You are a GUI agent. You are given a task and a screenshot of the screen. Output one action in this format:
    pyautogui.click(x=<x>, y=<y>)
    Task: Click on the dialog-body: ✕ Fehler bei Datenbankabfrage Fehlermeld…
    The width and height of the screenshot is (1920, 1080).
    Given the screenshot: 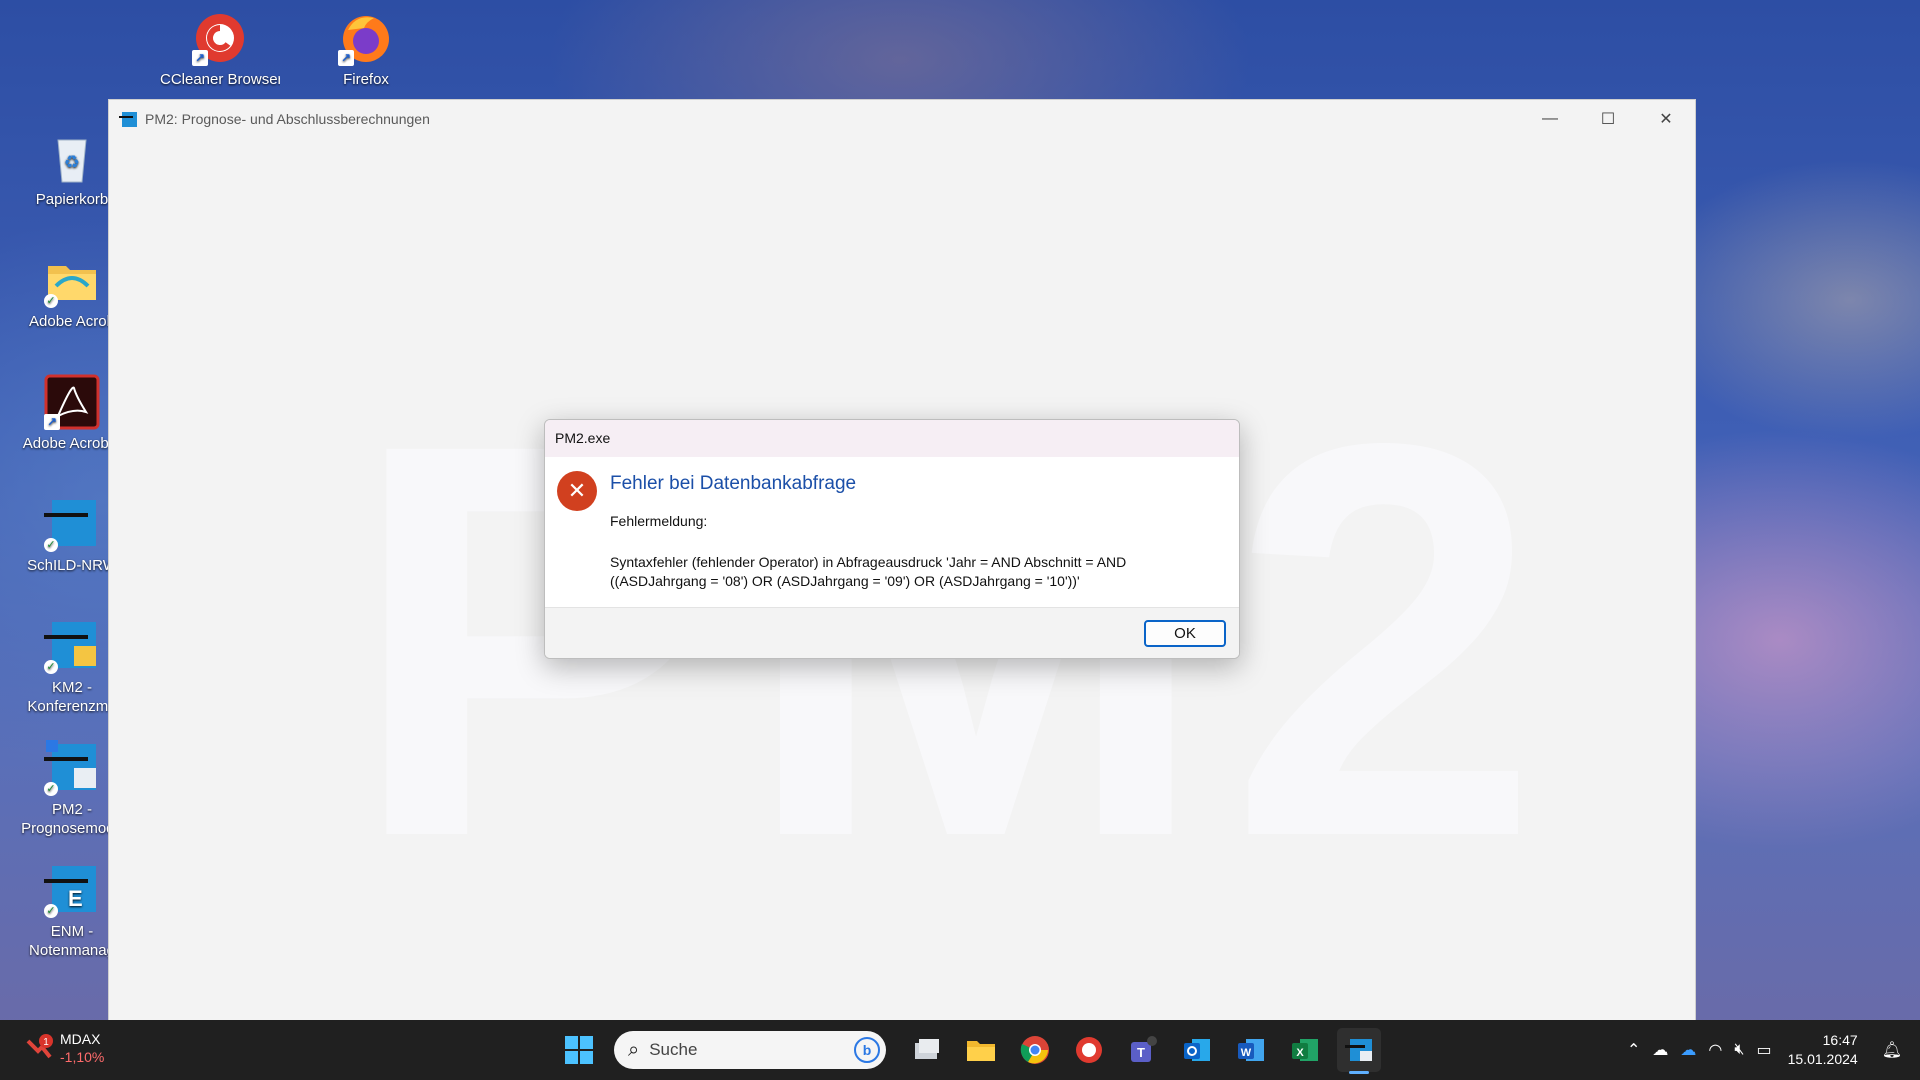 What is the action you would take?
    pyautogui.click(x=892, y=532)
    